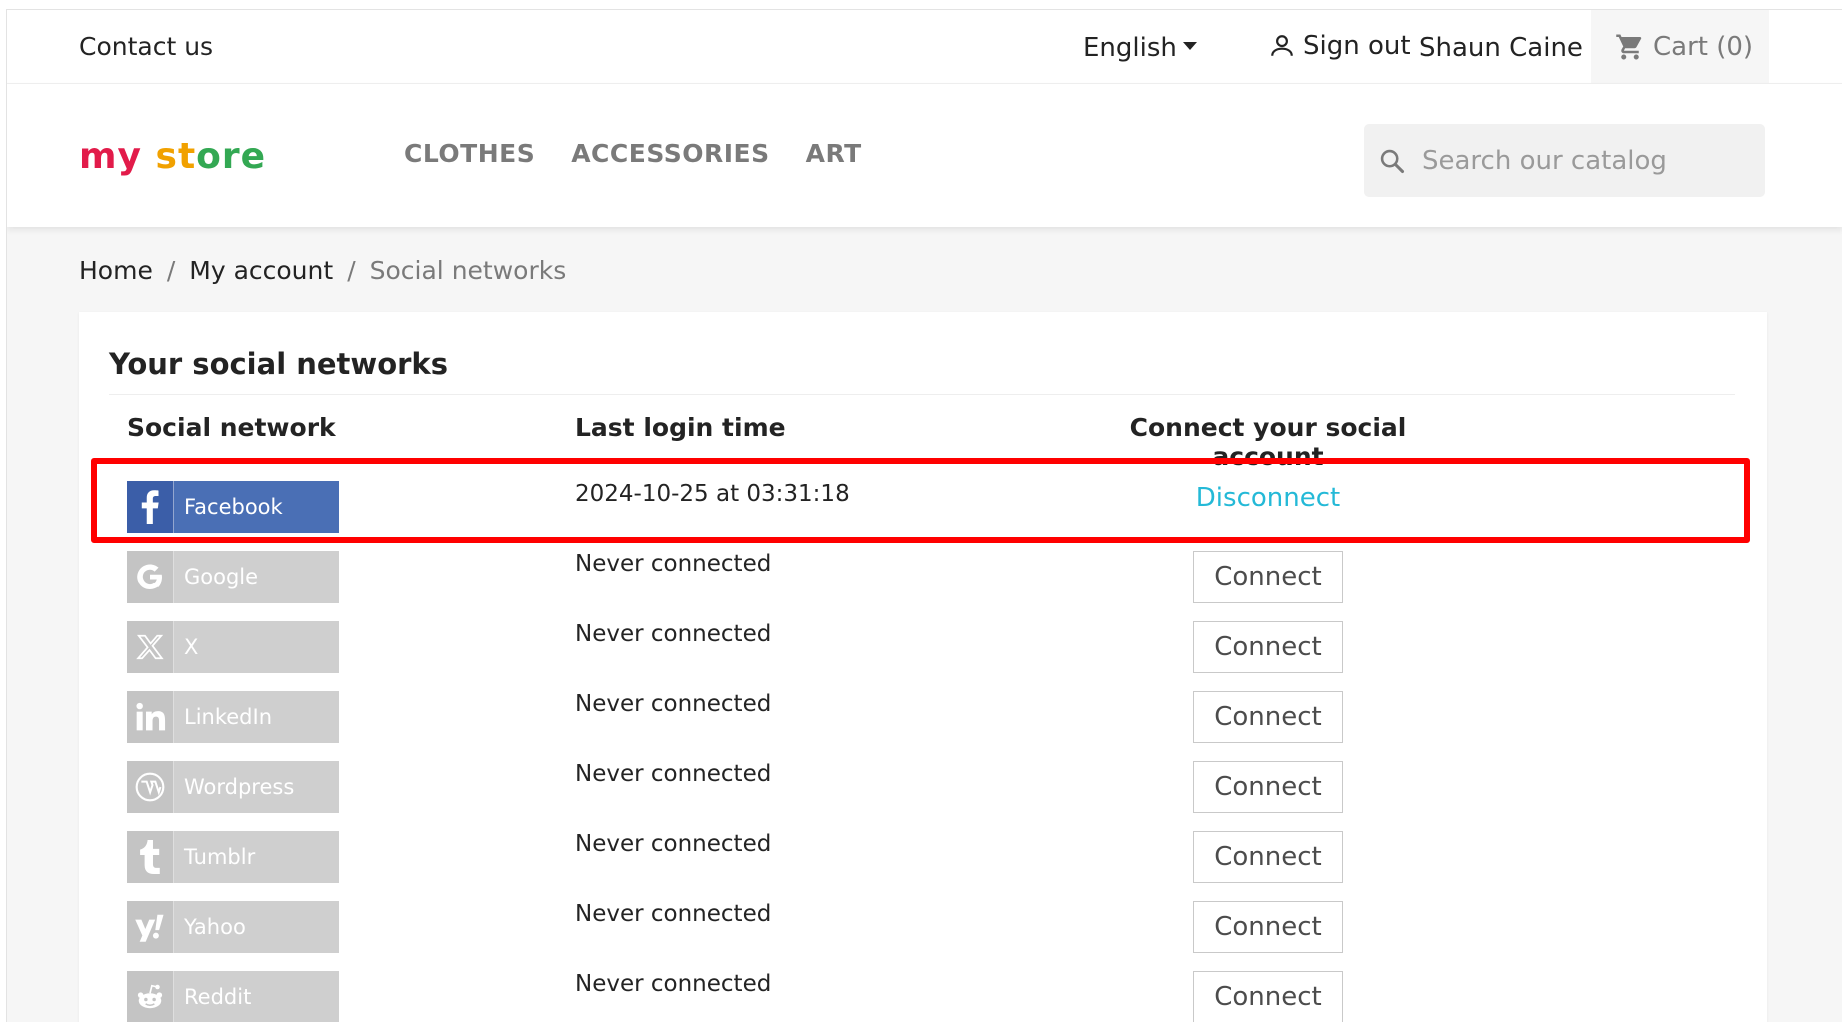  Describe the element at coordinates (150, 647) in the screenshot. I see `x-icon` at that location.